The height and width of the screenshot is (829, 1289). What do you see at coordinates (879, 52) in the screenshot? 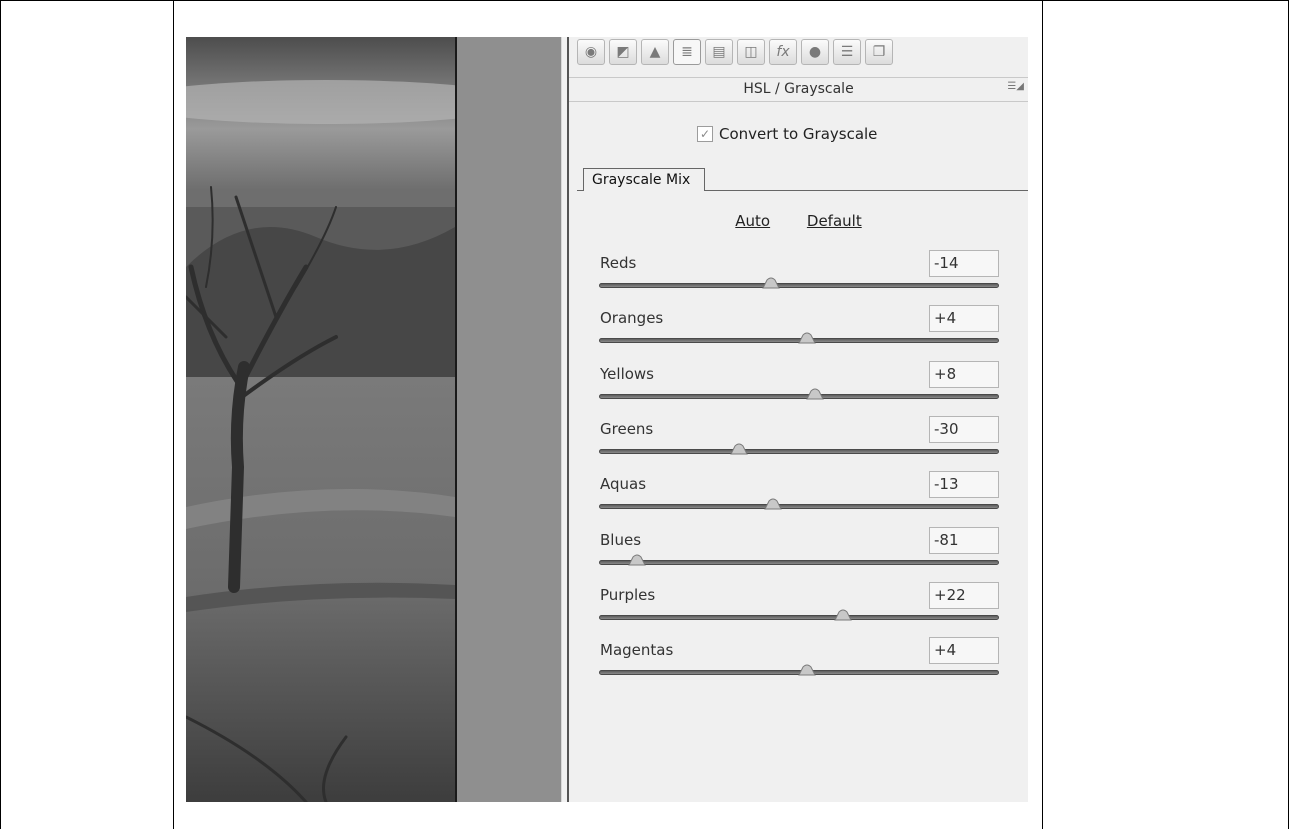
I see `snapshots-icon: ❐` at bounding box center [879, 52].